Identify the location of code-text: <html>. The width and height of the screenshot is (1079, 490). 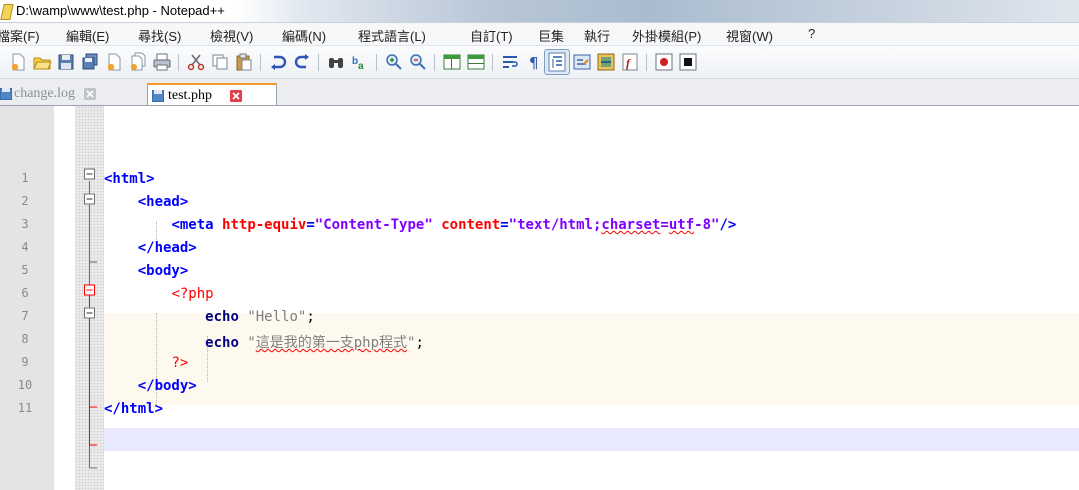
(129, 179).